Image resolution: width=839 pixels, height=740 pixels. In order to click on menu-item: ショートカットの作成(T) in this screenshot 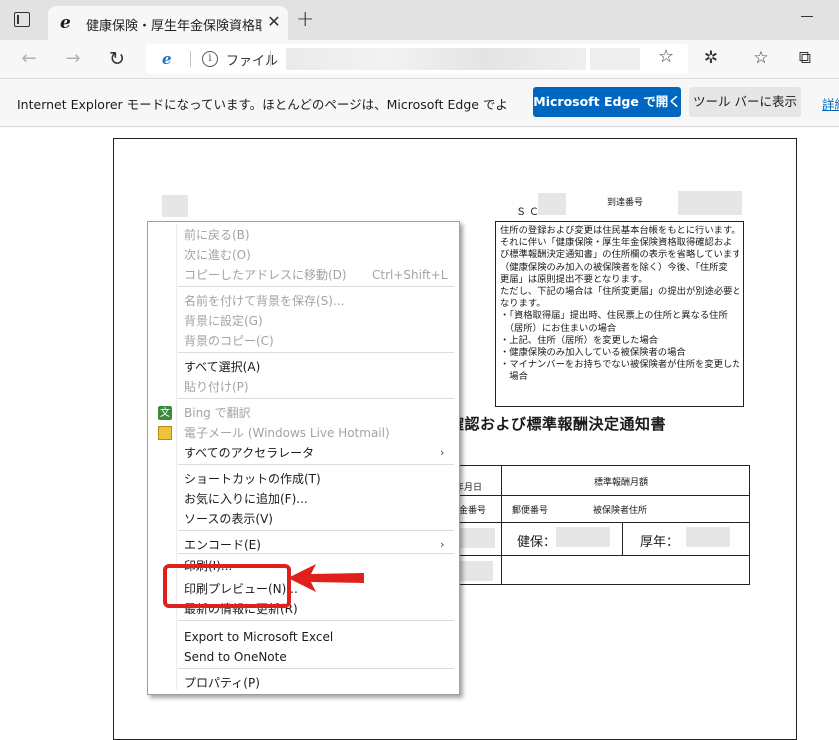, I will do `click(302, 479)`.